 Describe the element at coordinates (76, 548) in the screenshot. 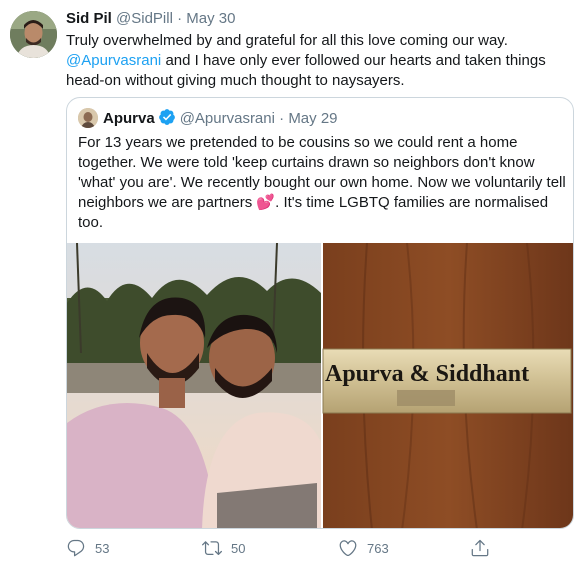

I see `reply-icon` at that location.